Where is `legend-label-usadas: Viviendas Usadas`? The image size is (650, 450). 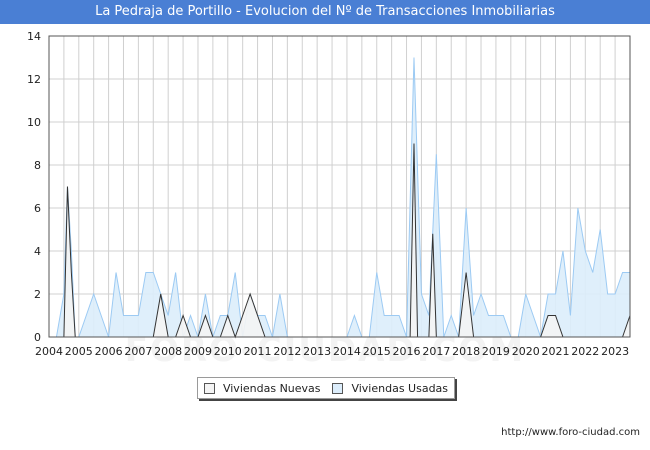 legend-label-usadas: Viviendas Usadas is located at coordinates (400, 388).